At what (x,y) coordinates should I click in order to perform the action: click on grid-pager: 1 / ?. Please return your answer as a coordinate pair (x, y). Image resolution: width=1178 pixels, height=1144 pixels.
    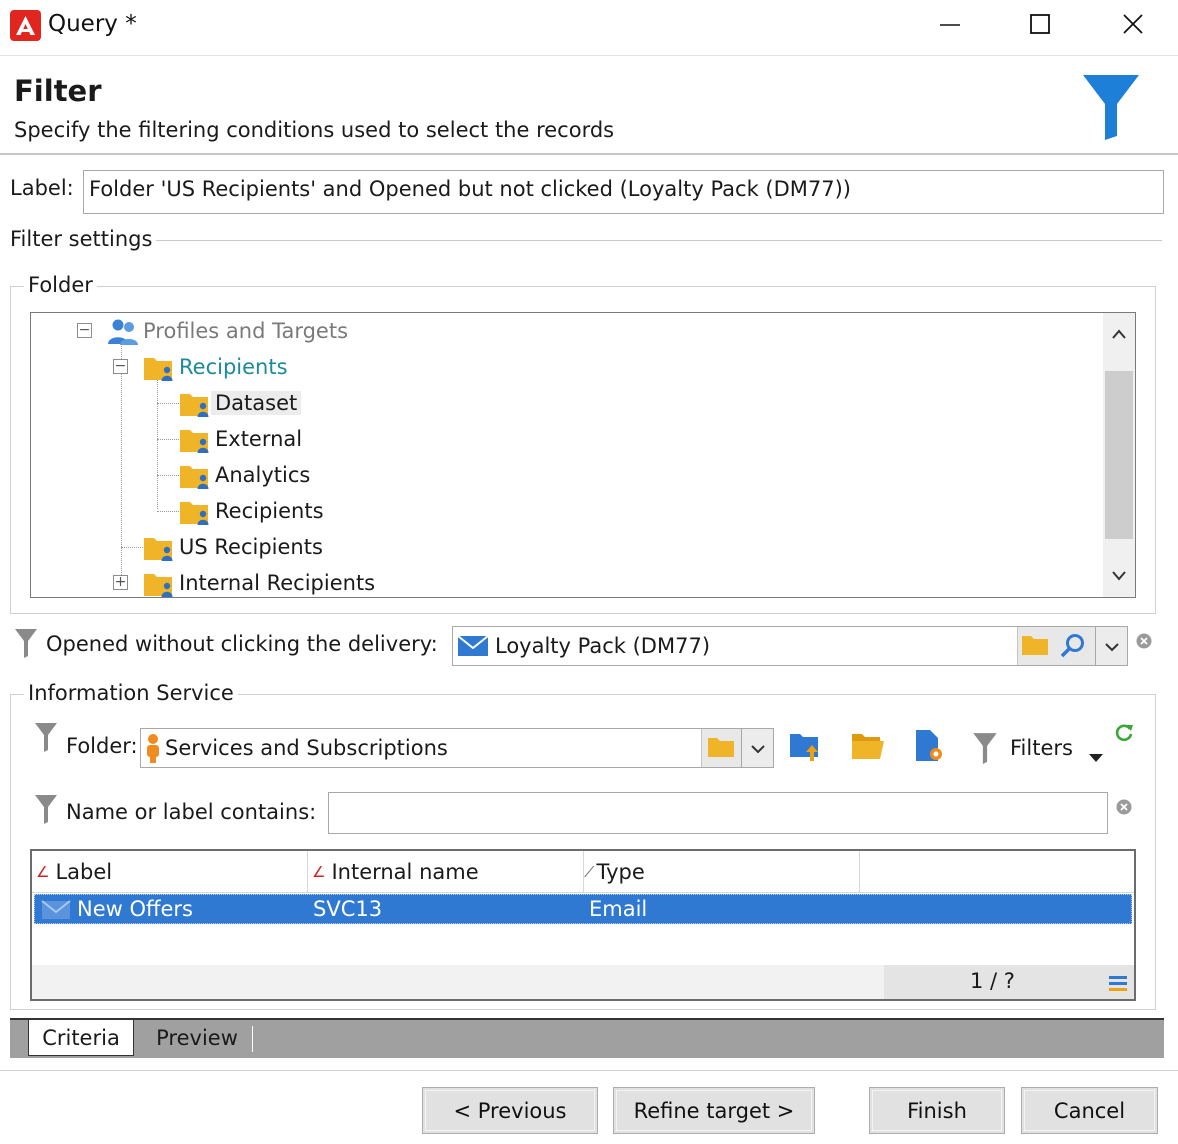
    Looking at the image, I should click on (1009, 982).